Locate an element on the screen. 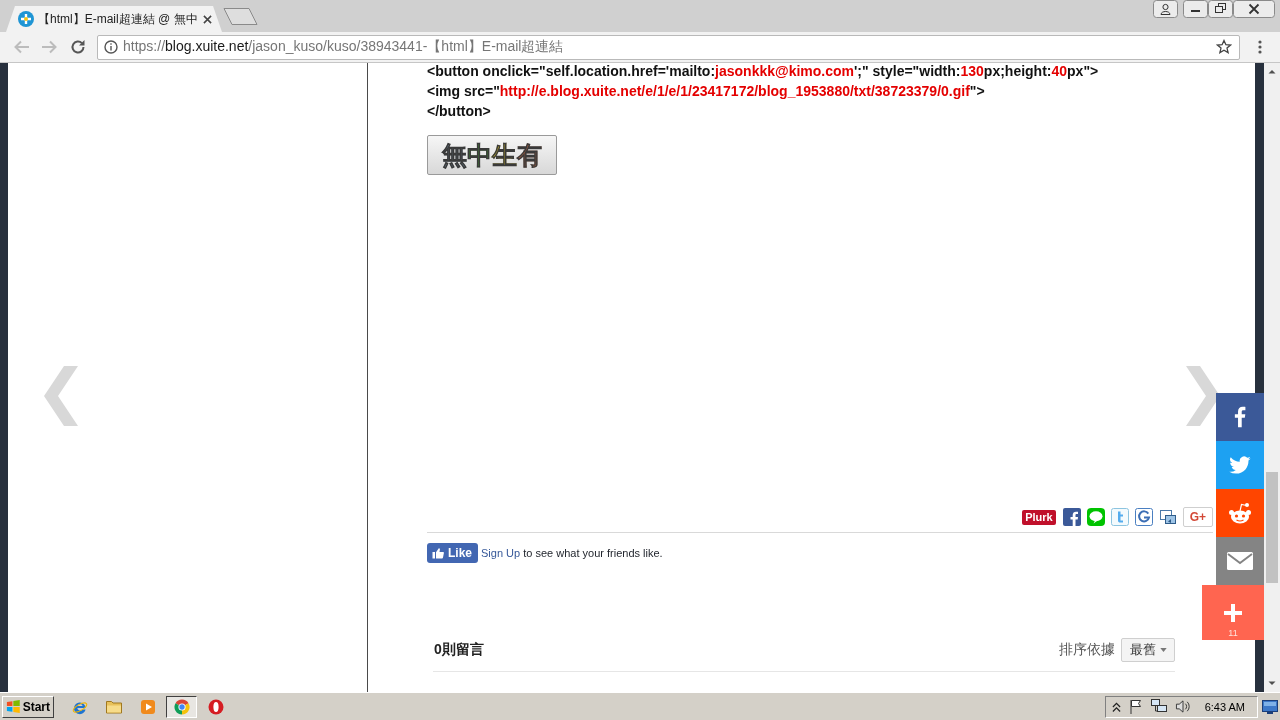  info-icon is located at coordinates (111, 47).